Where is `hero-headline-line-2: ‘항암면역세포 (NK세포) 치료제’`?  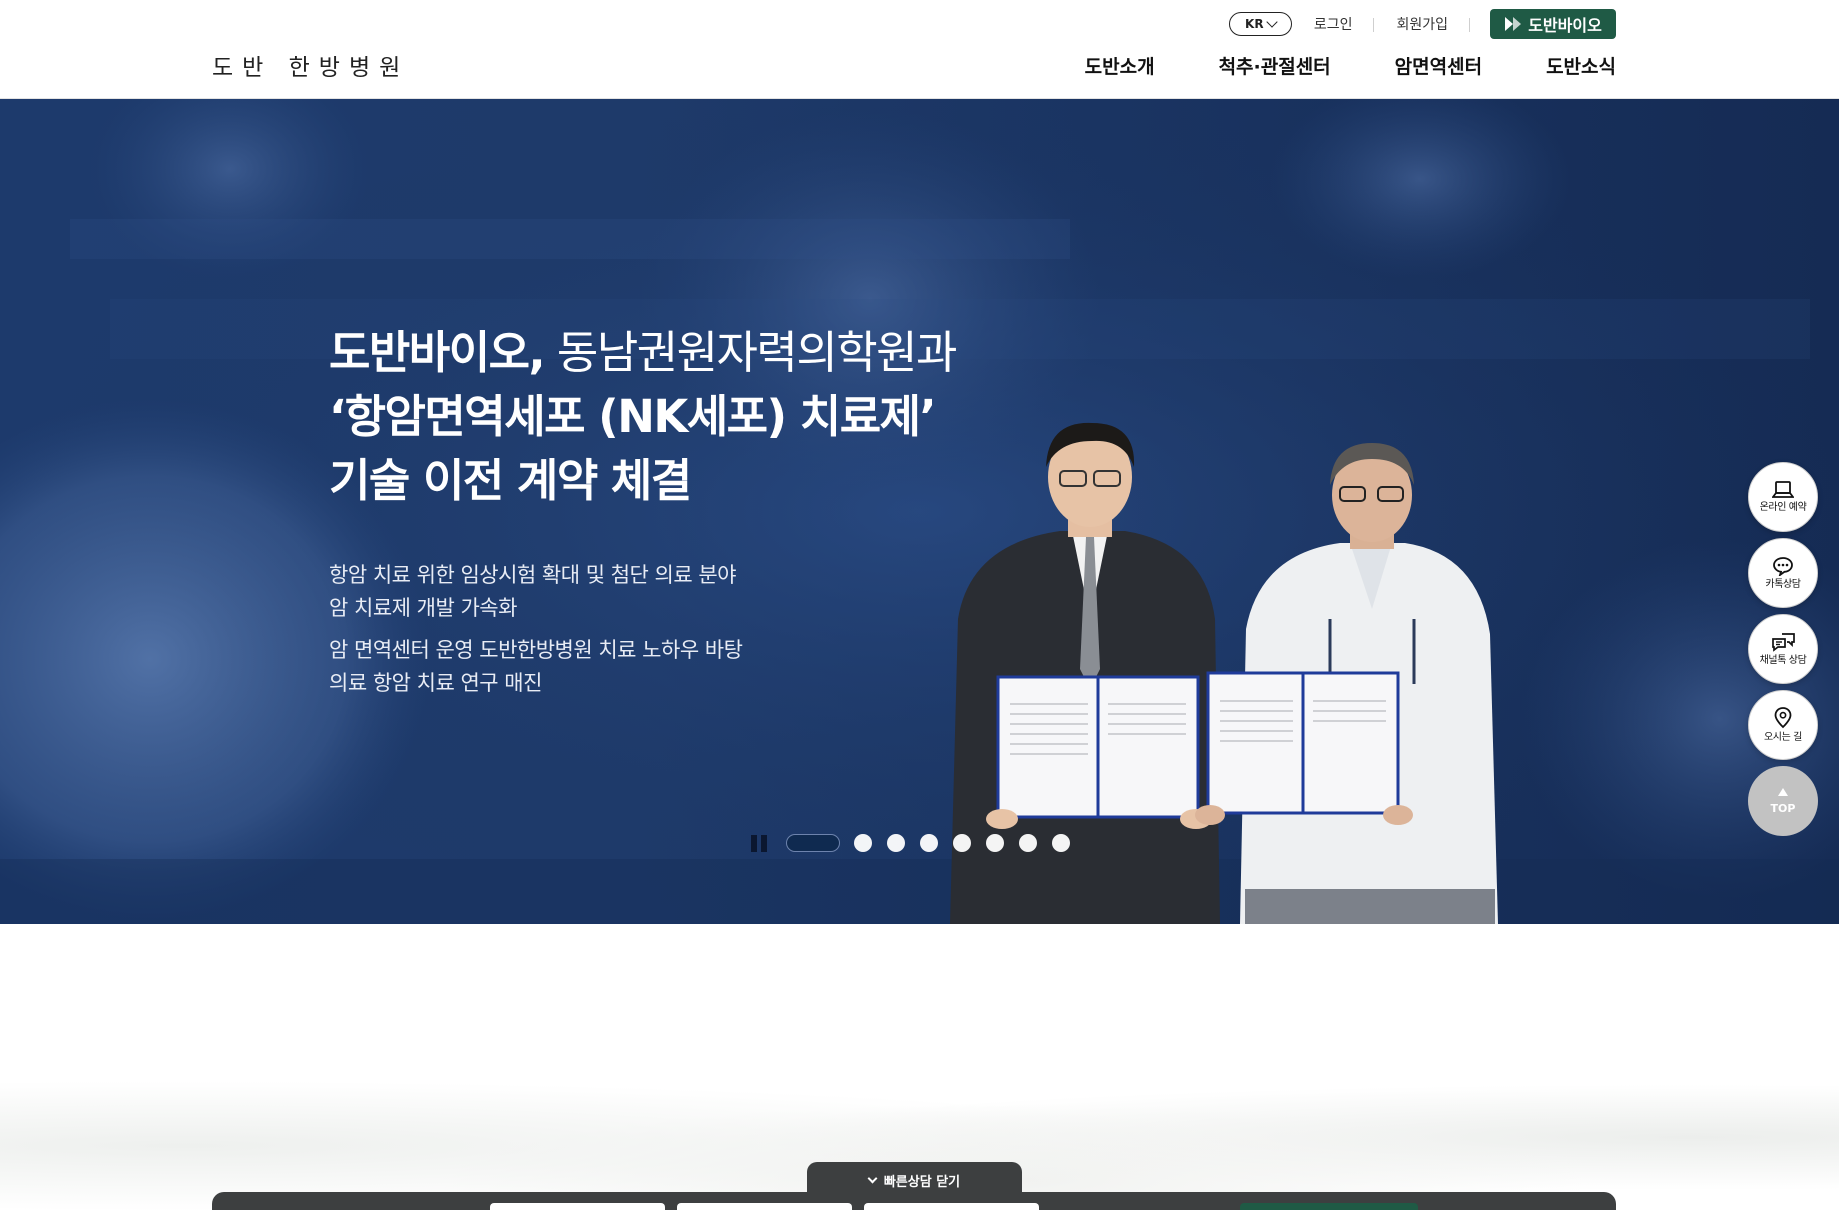 hero-headline-line-2: ‘항암면역세포 (NK세포) 치료제’ is located at coordinates (633, 416).